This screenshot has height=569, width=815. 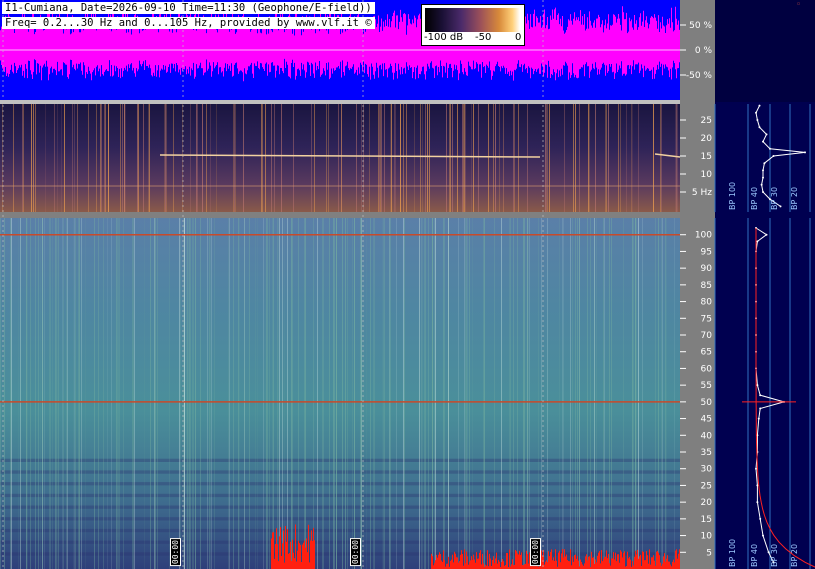 I want to click on lf-spectrum-bp-label: BP 30, so click(x=774, y=198).